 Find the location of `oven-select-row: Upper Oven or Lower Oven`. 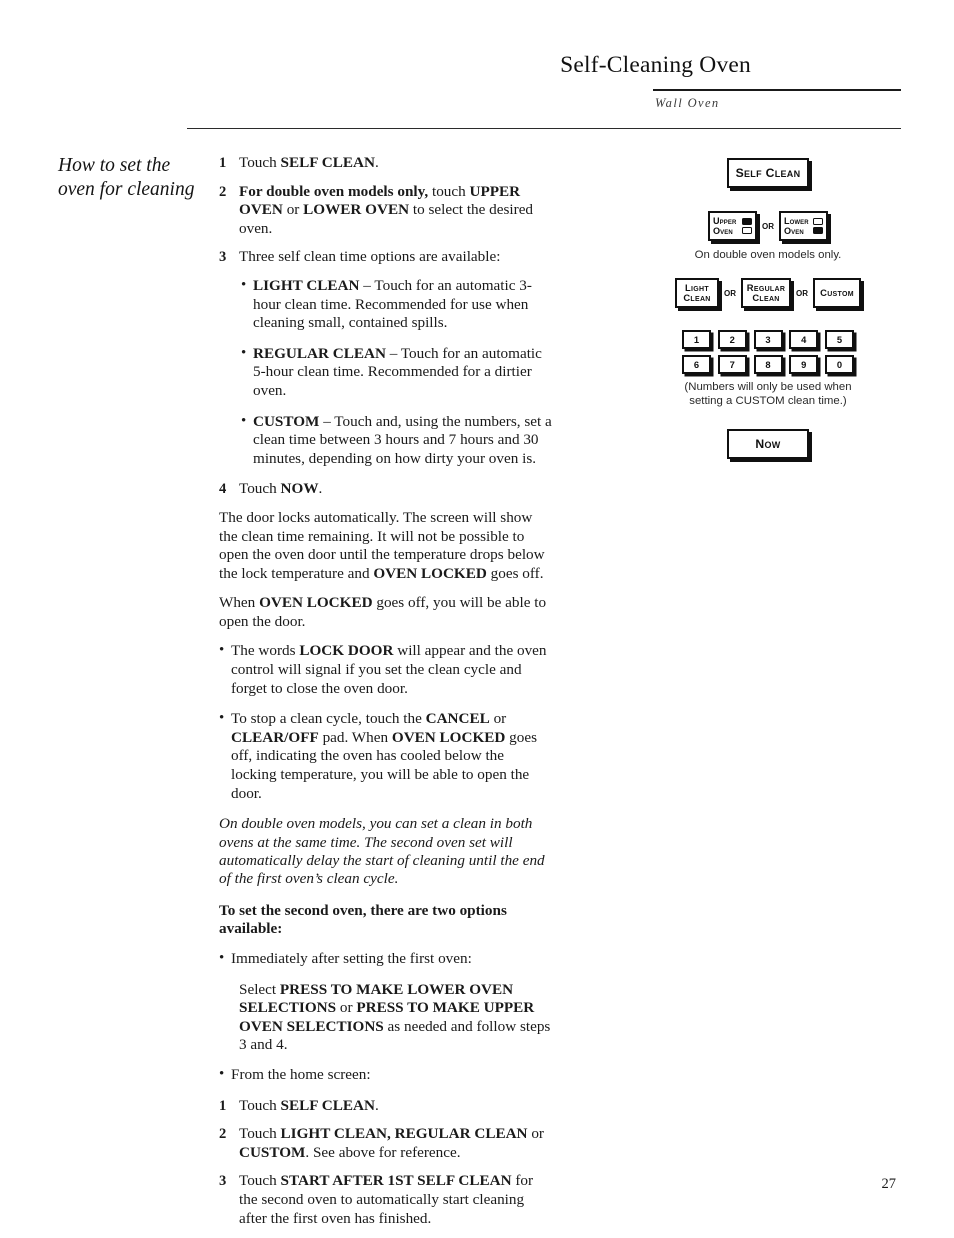

oven-select-row: Upper Oven or Lower Oven is located at coordinates (768, 226).